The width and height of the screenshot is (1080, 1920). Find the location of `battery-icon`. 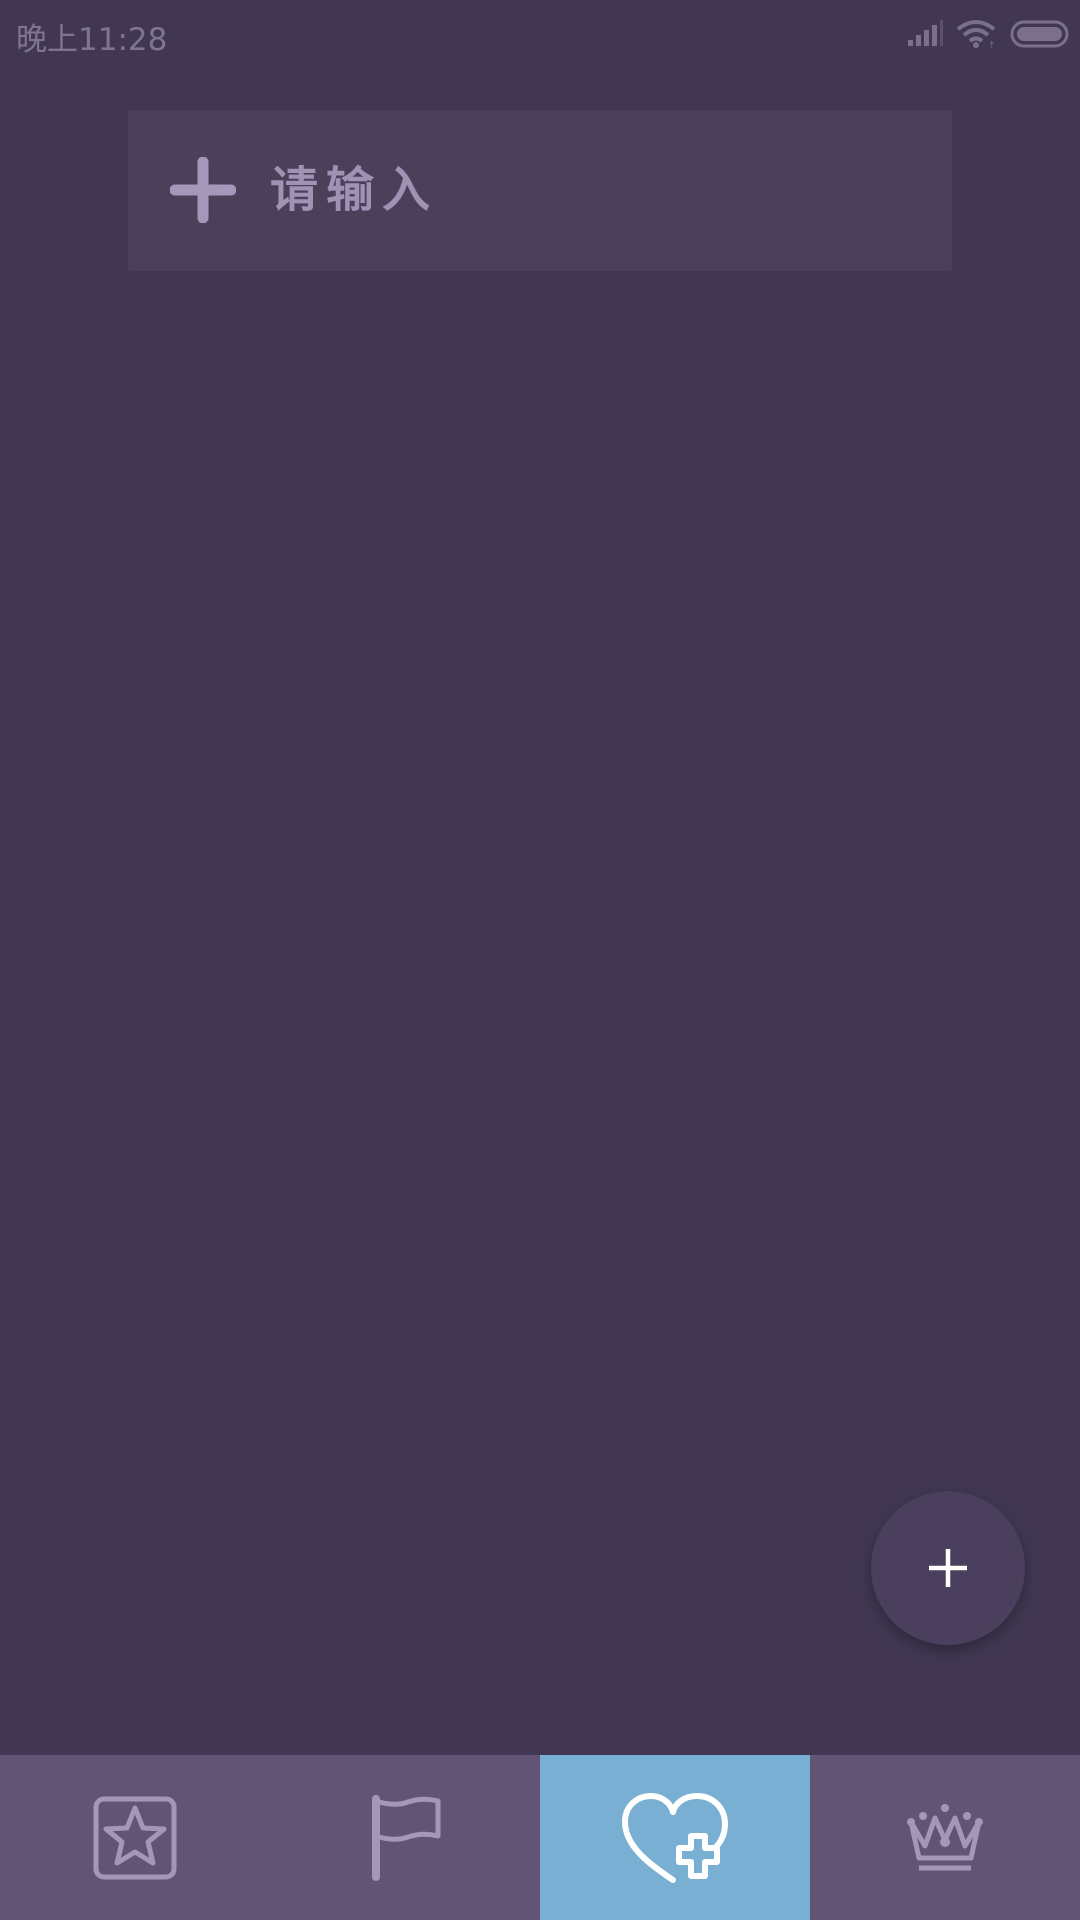

battery-icon is located at coordinates (1040, 34).